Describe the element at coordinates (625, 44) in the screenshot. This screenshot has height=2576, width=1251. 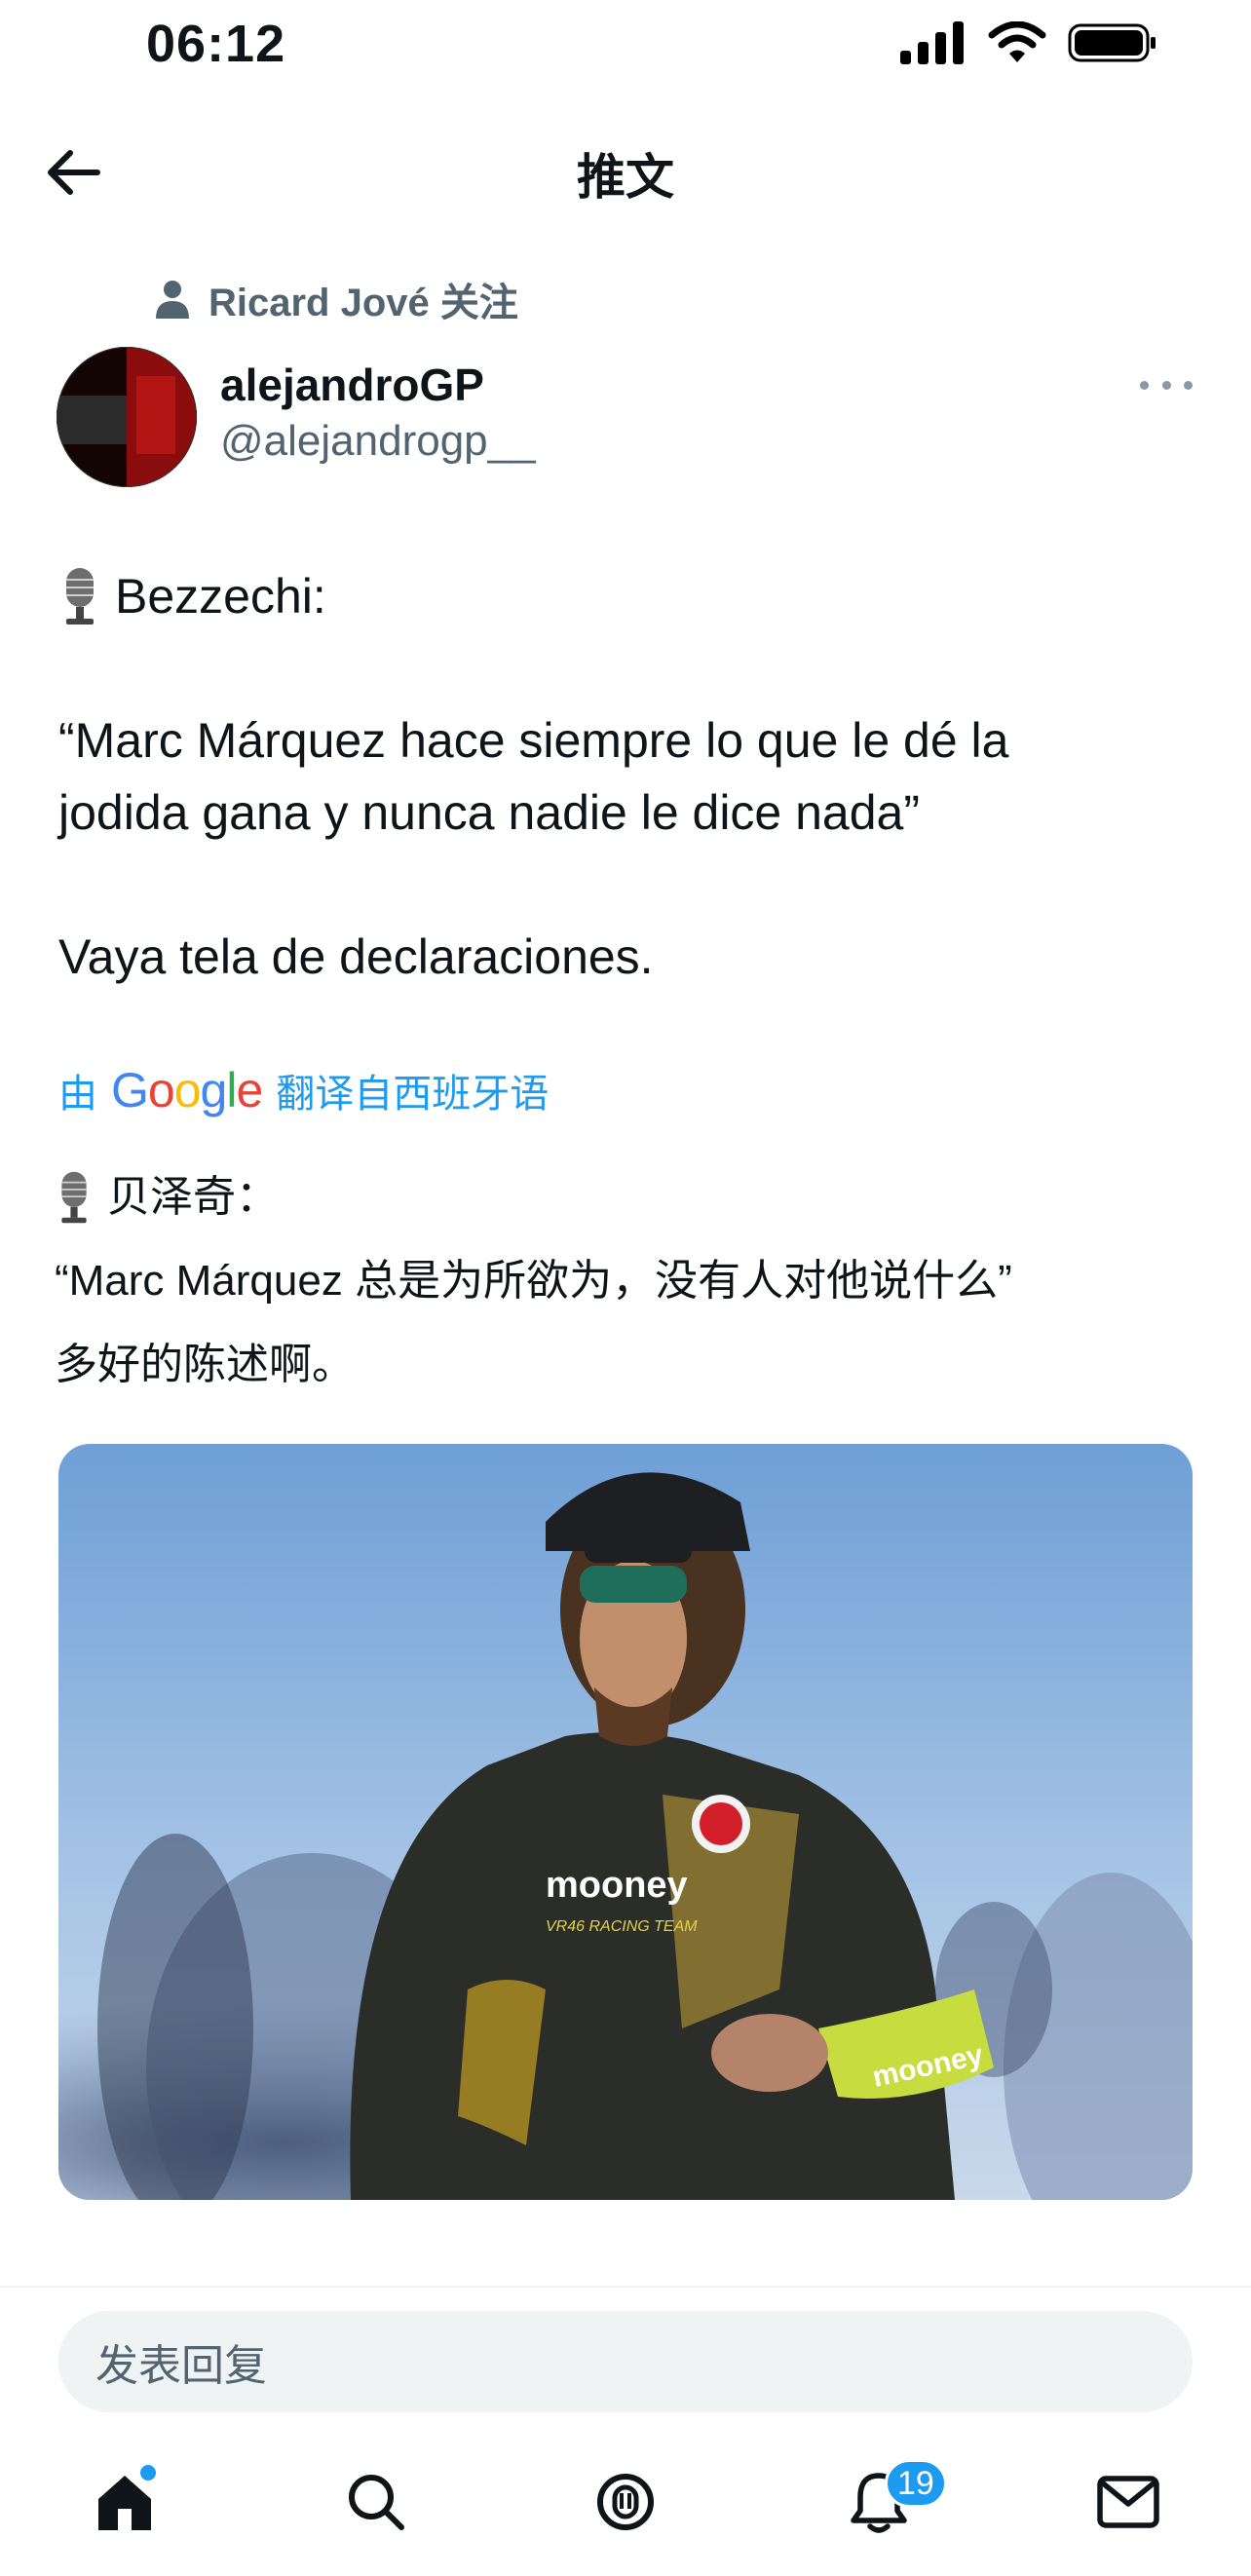
I see `status-bar: 06:12` at that location.